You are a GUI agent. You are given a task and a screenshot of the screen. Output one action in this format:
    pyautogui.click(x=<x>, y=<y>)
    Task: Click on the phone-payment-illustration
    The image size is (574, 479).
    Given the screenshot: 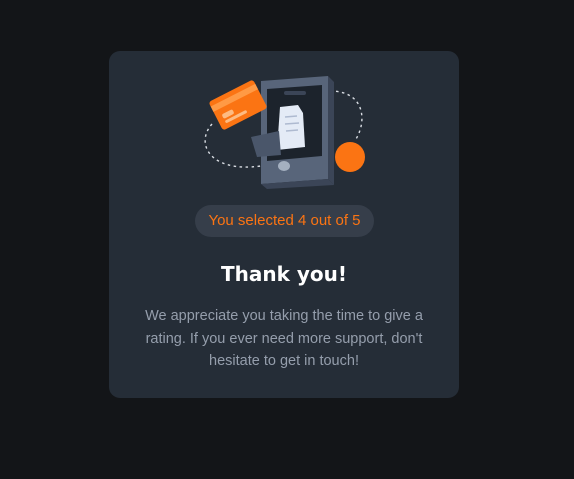 What is the action you would take?
    pyautogui.click(x=284, y=132)
    